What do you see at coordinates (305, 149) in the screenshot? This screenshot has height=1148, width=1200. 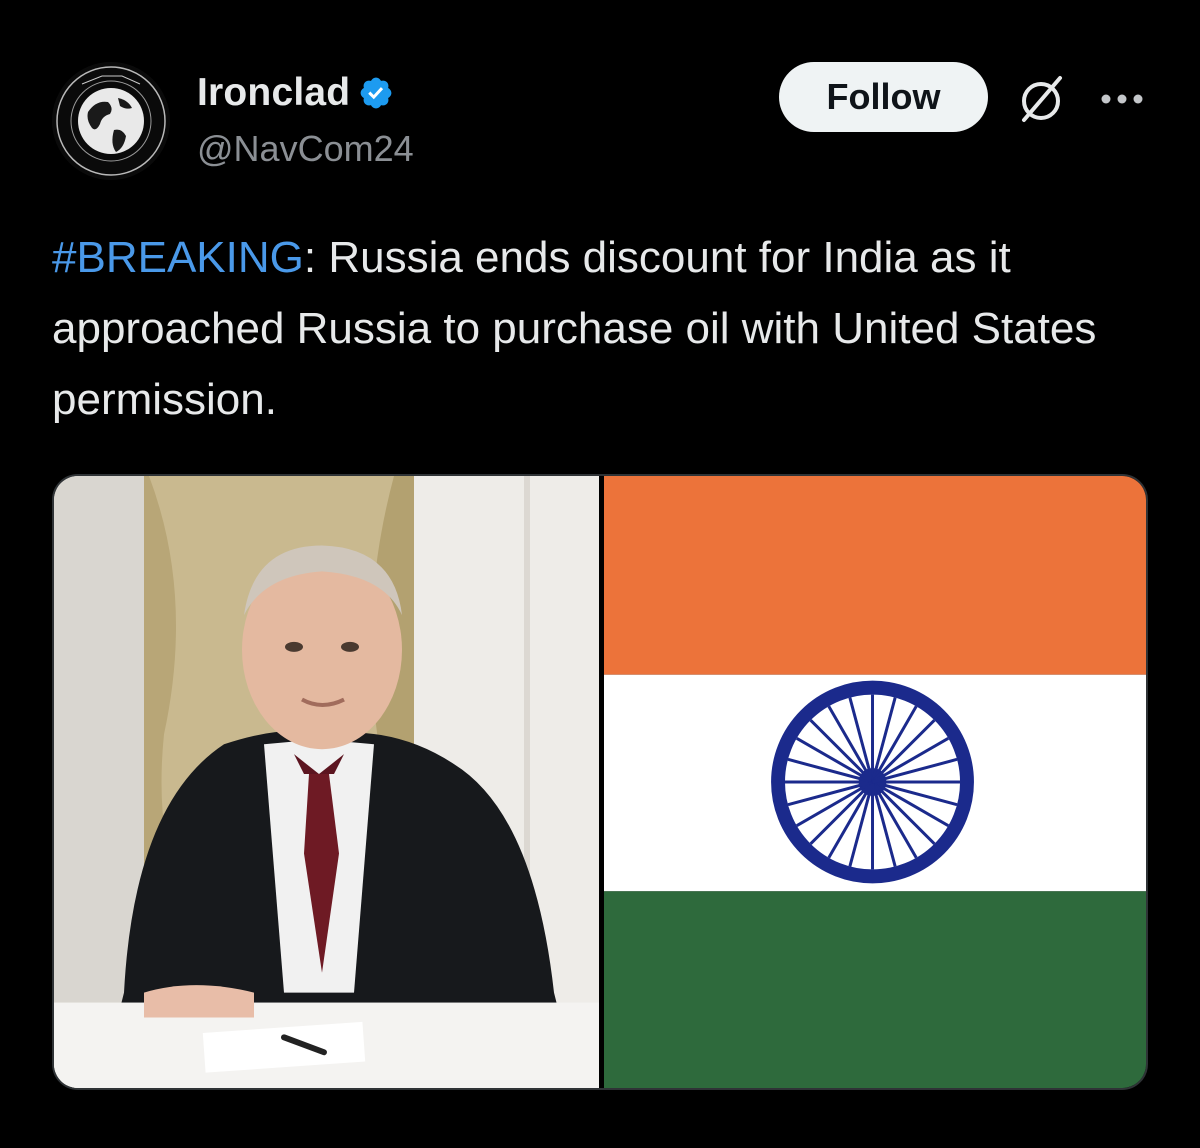 I see `handle: @NavCom24` at bounding box center [305, 149].